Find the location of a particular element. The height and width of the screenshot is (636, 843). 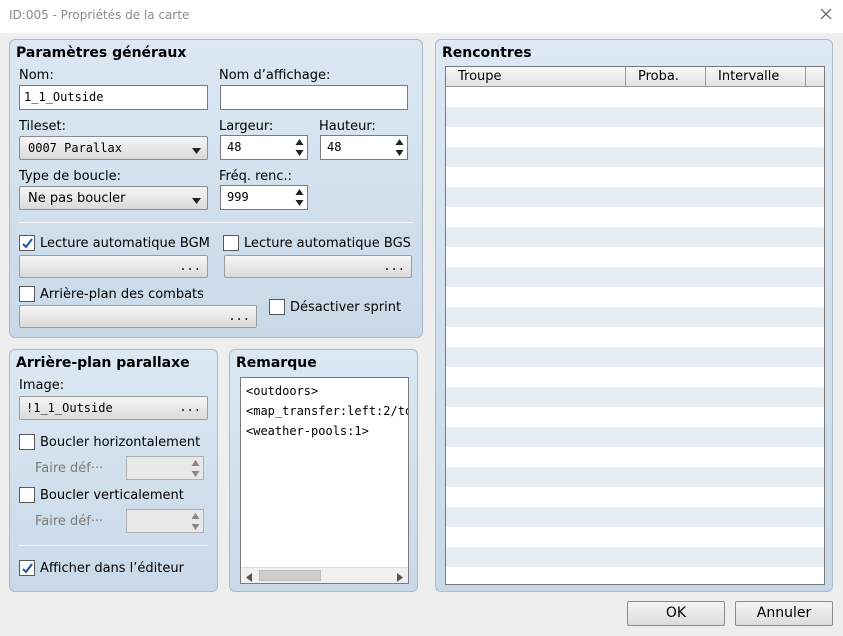

note-line: <outdoors> is located at coordinates (282, 391).